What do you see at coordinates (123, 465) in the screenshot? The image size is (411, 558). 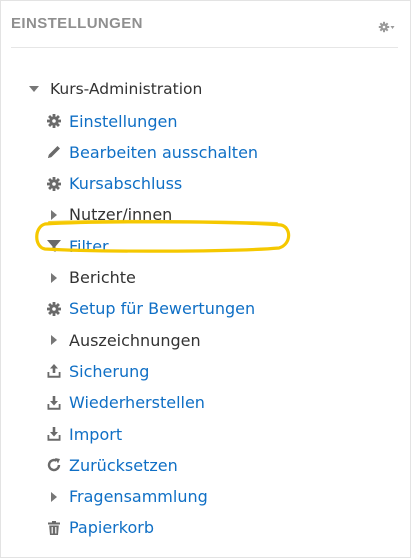 I see `tree-item-label: Zurücksetzen` at bounding box center [123, 465].